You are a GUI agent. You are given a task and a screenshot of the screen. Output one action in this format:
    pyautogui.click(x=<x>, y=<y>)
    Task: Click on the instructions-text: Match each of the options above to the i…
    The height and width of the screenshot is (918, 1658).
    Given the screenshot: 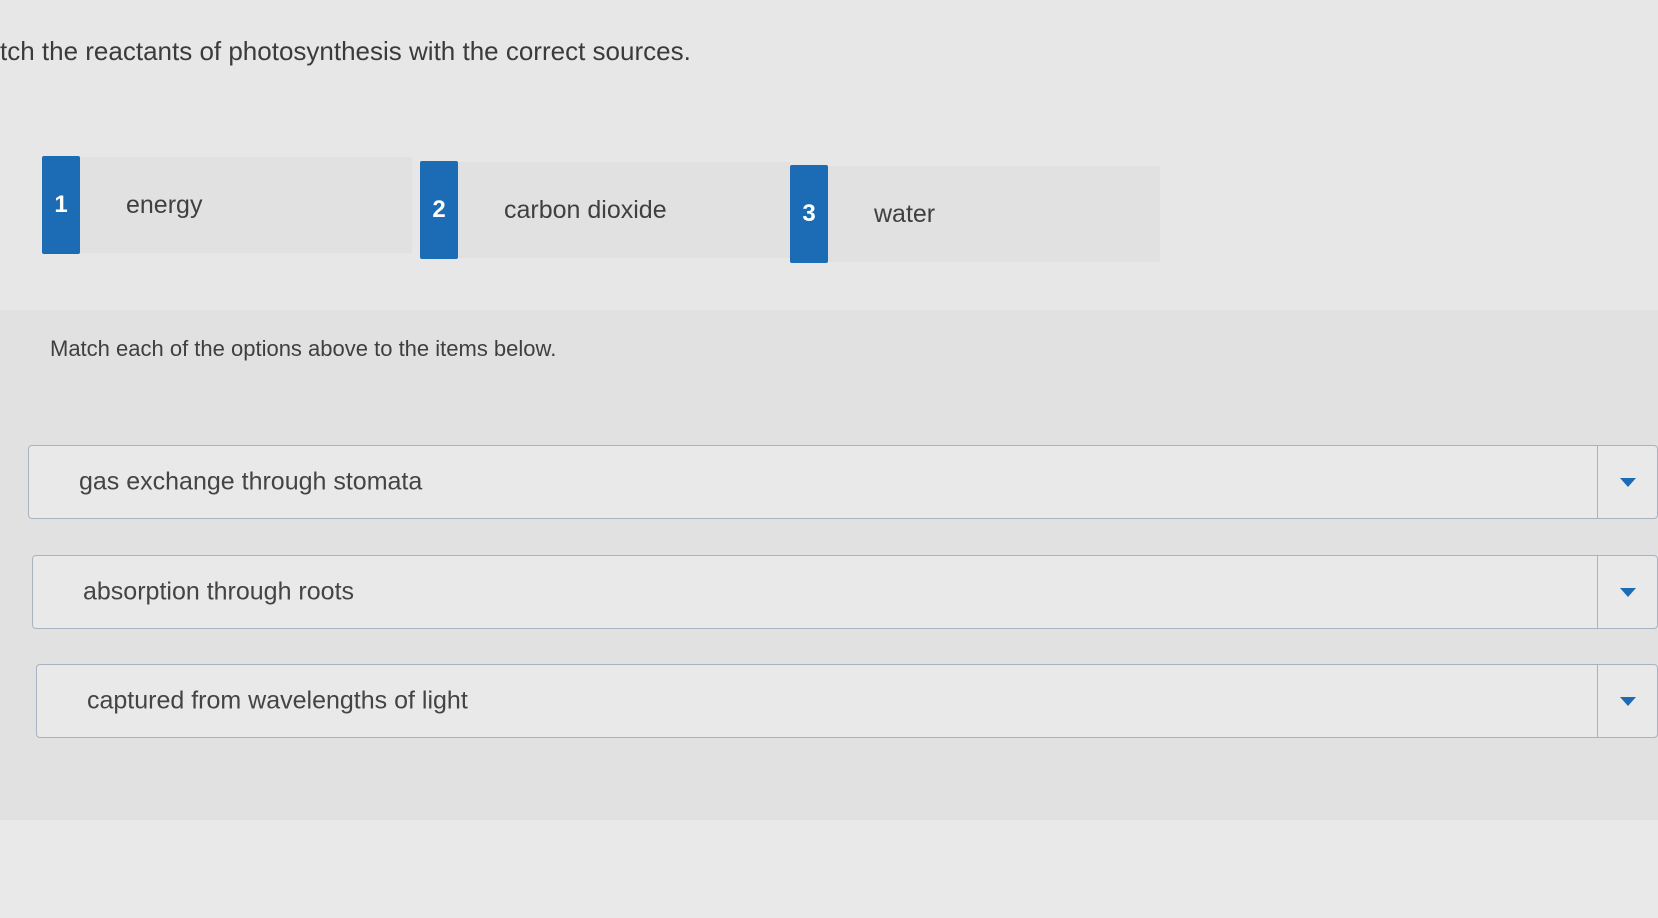 What is the action you would take?
    pyautogui.click(x=303, y=348)
    